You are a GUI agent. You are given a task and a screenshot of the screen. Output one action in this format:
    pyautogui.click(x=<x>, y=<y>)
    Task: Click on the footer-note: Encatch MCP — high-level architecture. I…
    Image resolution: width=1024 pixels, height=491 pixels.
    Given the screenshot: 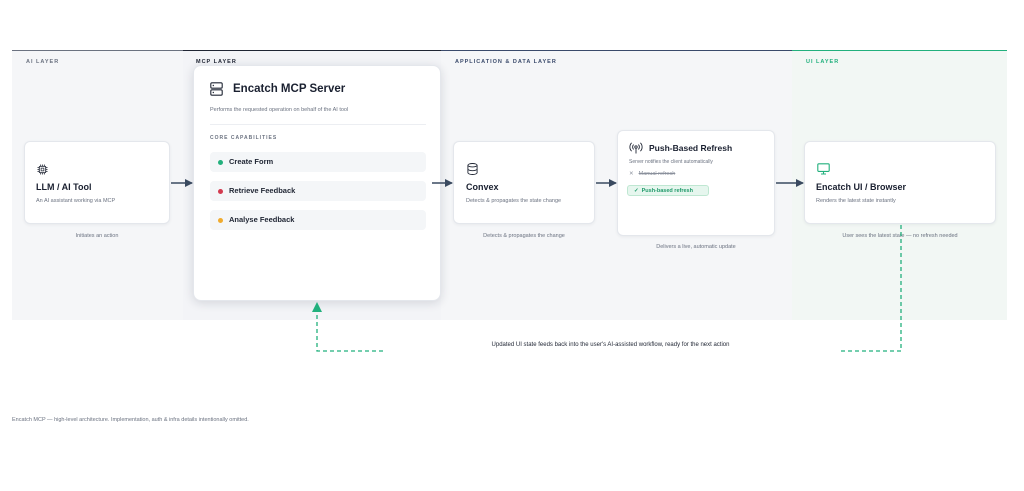 What is the action you would take?
    pyautogui.click(x=130, y=420)
    